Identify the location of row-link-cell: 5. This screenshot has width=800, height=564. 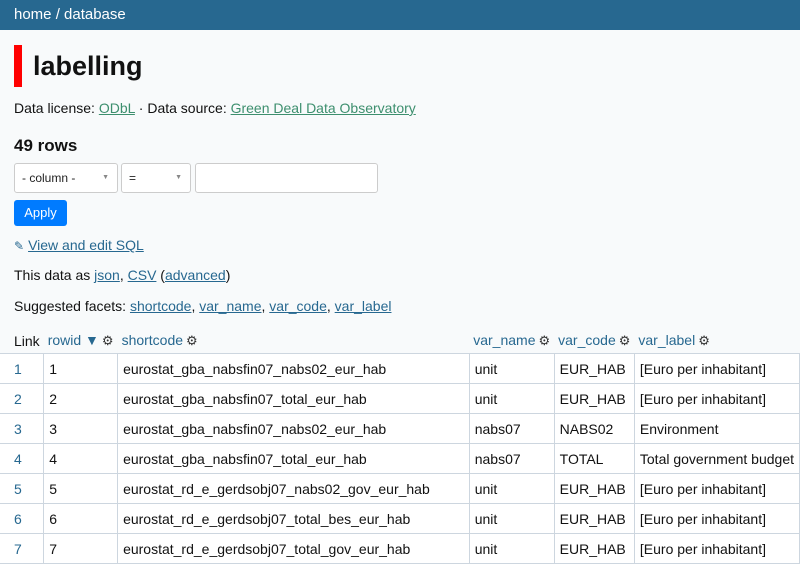
(22, 488).